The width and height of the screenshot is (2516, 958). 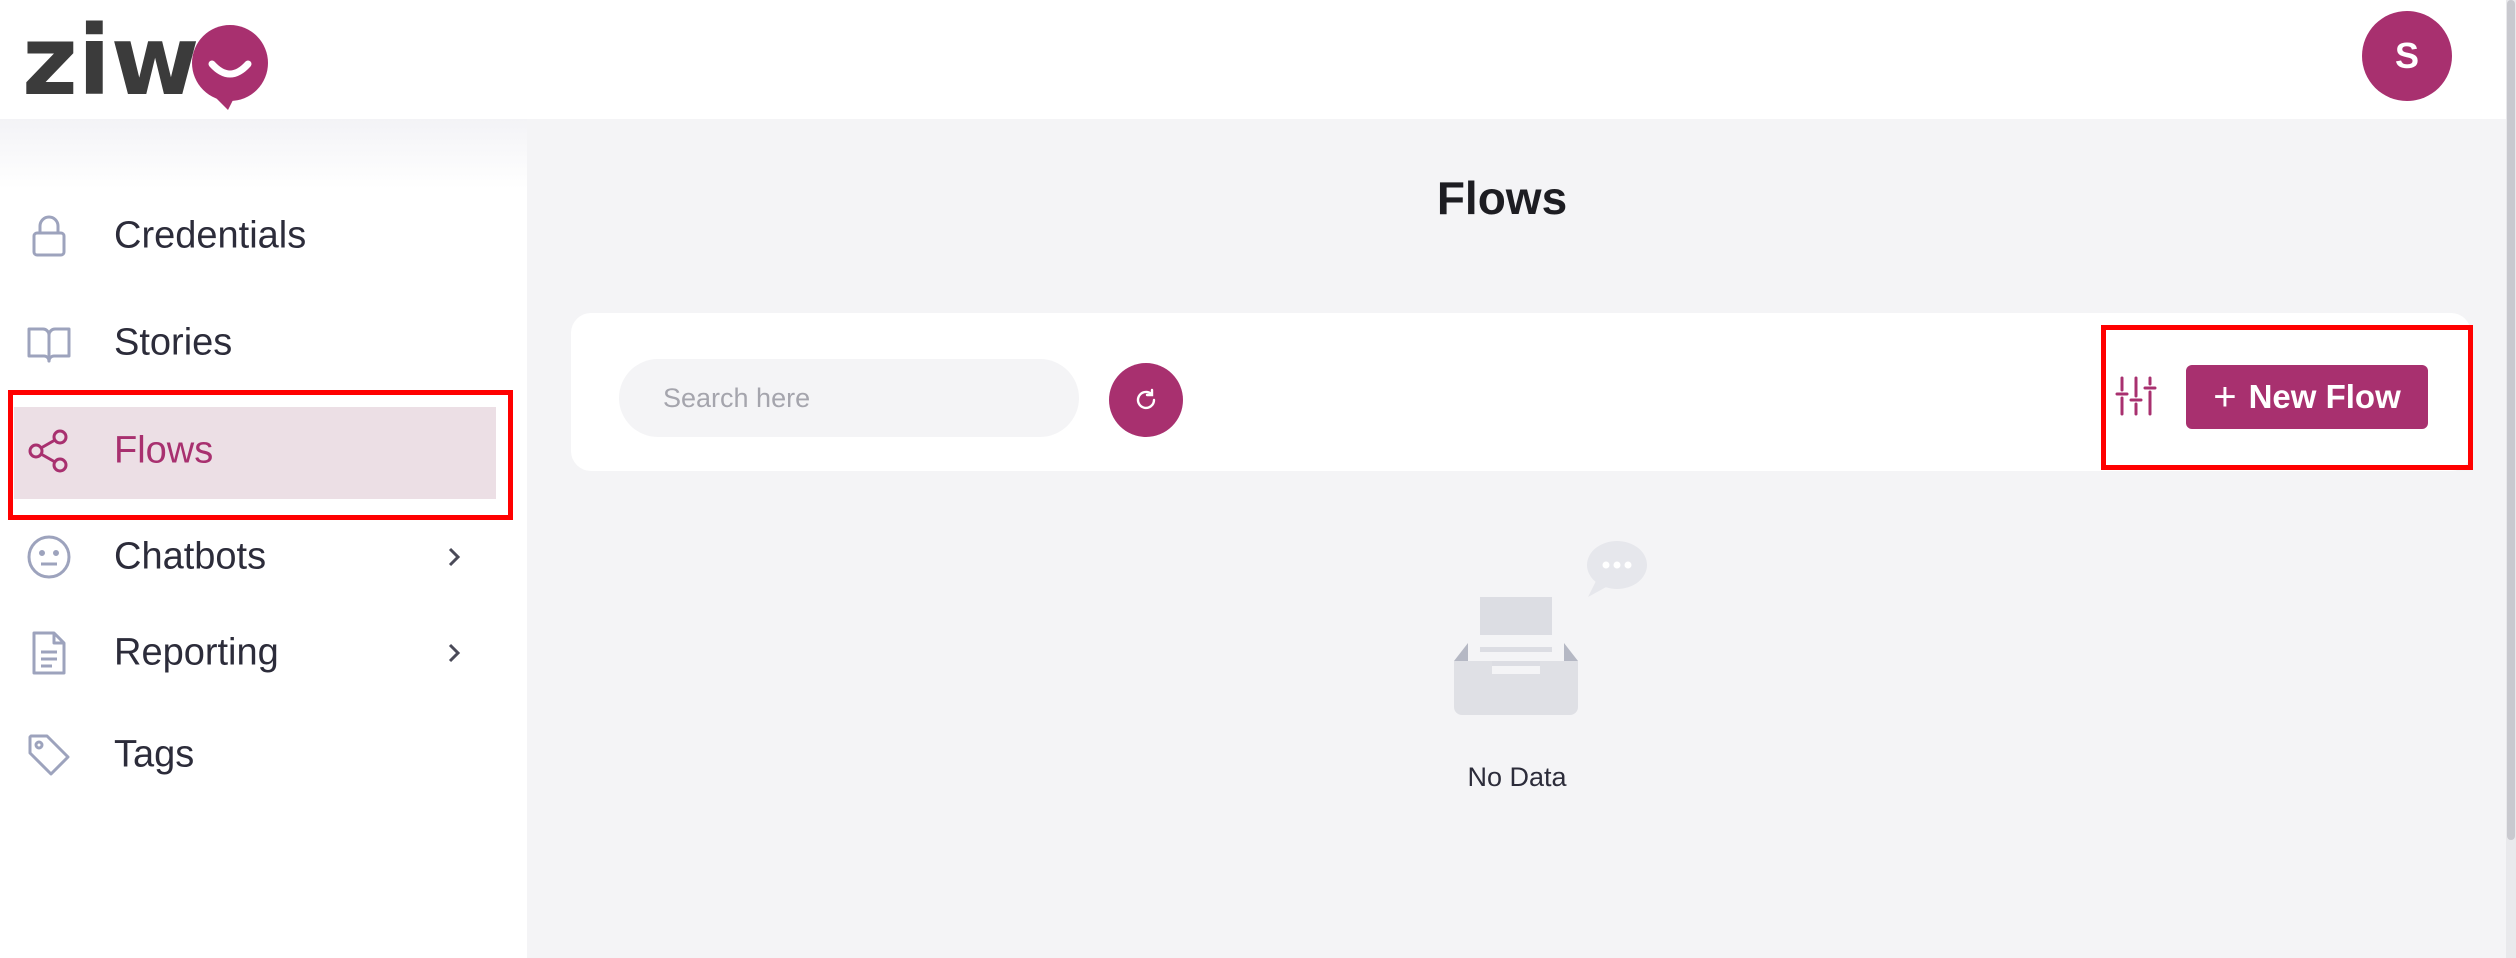 What do you see at coordinates (190, 556) in the screenshot?
I see `sidebar-item-label: Chatbots` at bounding box center [190, 556].